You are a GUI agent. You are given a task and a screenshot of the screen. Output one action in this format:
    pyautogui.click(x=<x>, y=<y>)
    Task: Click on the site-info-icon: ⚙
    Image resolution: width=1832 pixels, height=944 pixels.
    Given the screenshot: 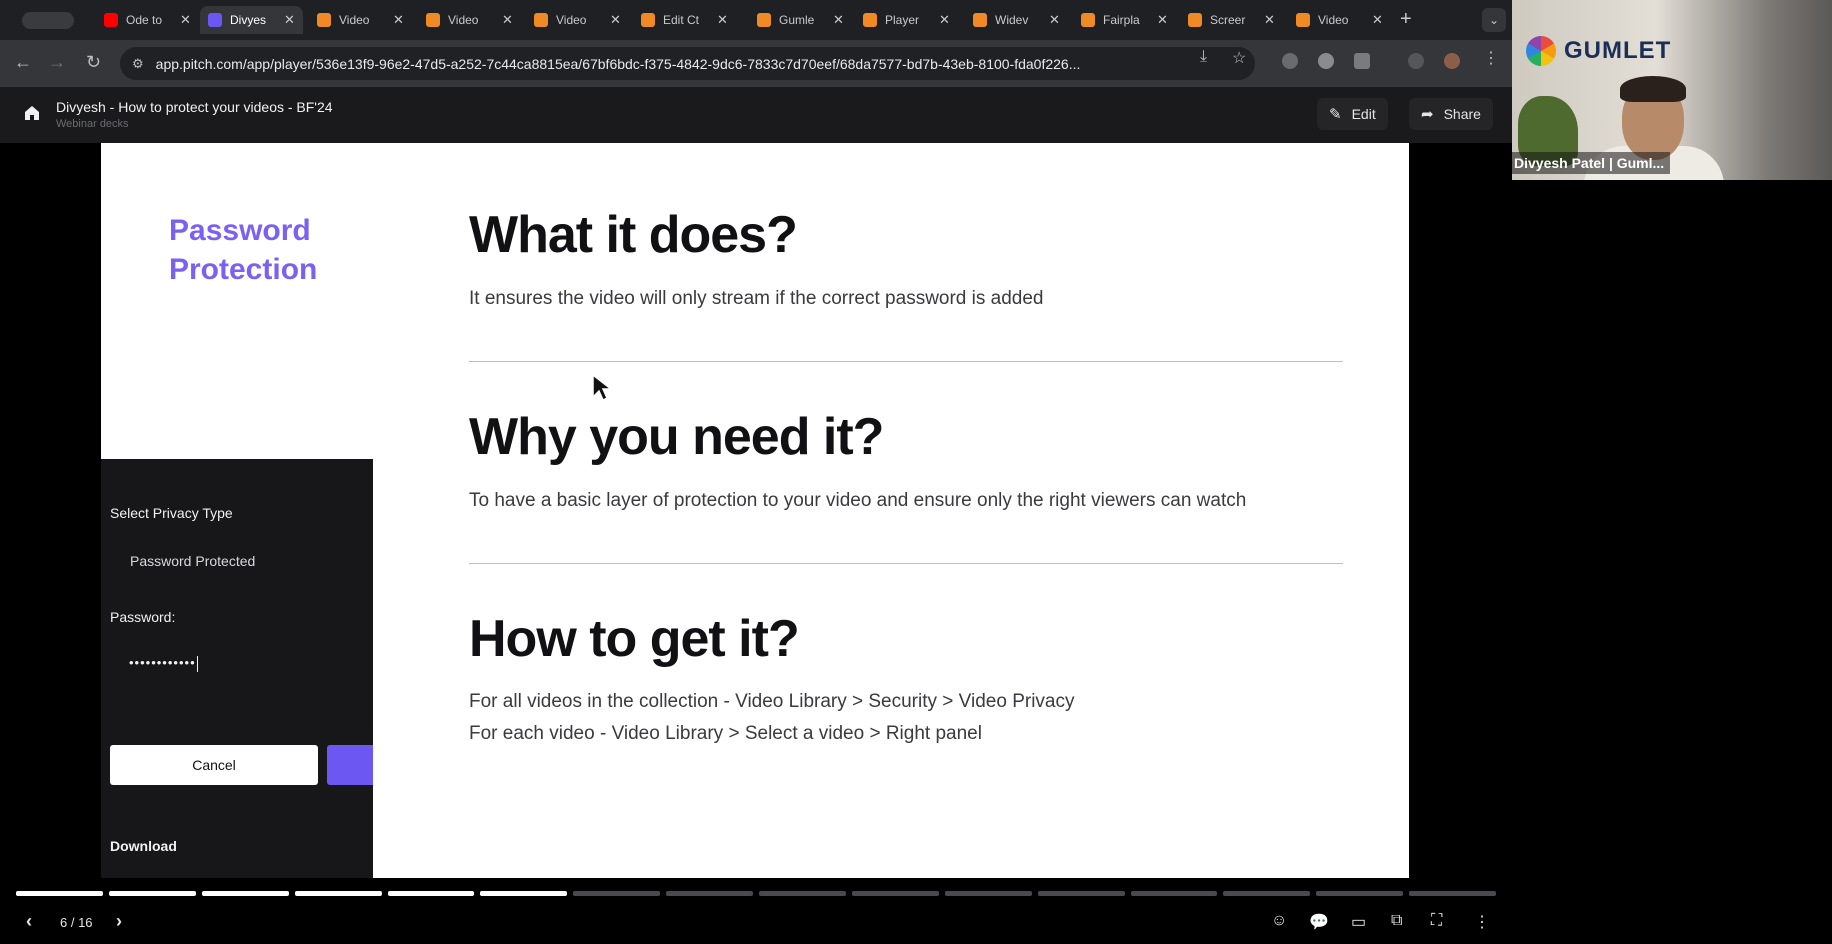 What is the action you would take?
    pyautogui.click(x=138, y=64)
    